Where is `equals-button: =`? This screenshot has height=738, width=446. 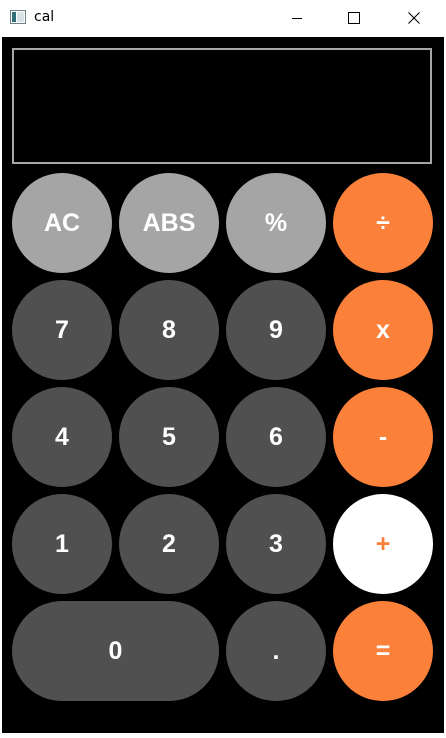
equals-button: = is located at coordinates (383, 651).